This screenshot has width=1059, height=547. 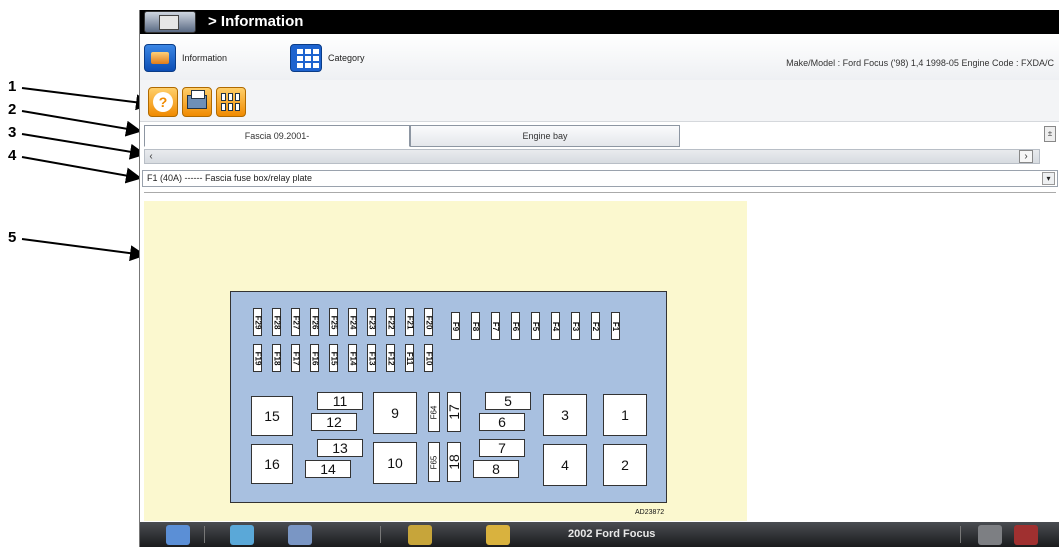 What do you see at coordinates (151, 156) in the screenshot?
I see `scroll-left-icon: ‹` at bounding box center [151, 156].